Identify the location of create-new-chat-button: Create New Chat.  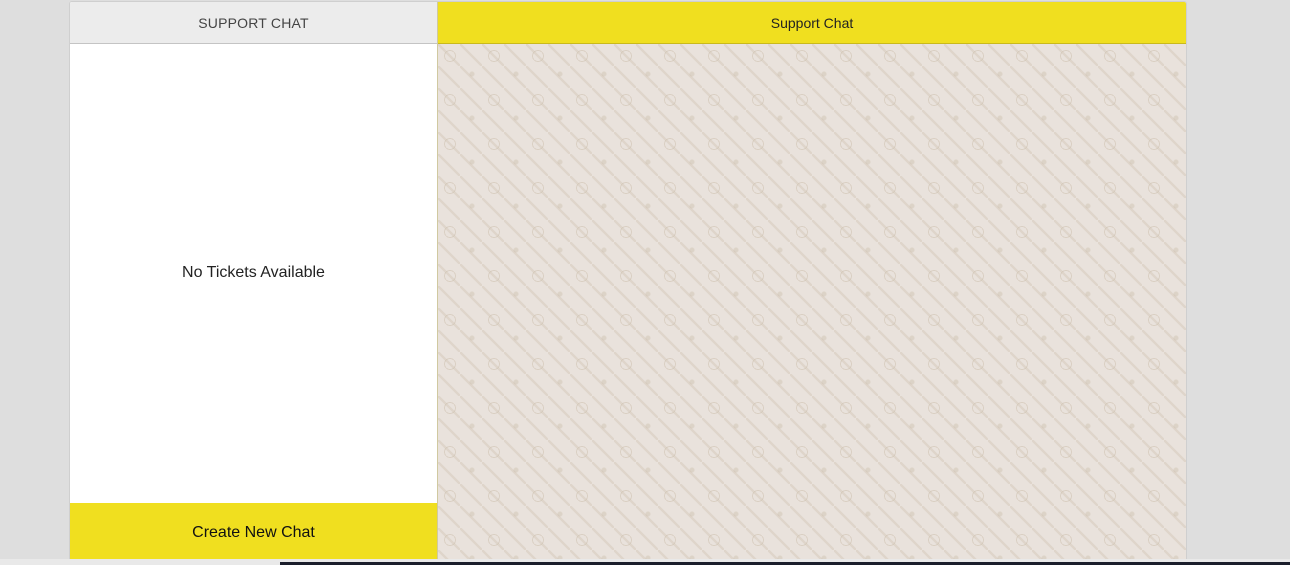
(253, 531).